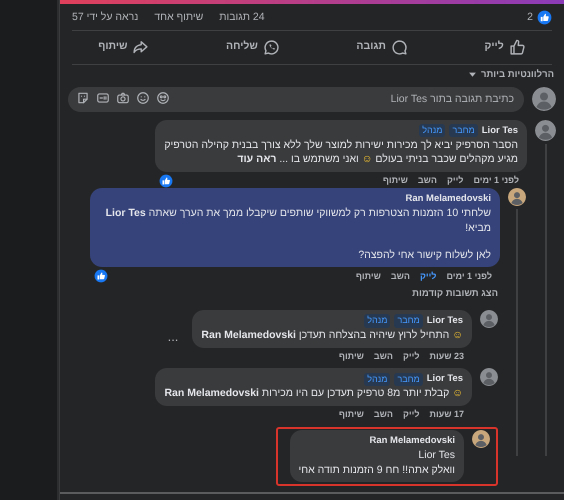 The image size is (564, 500). What do you see at coordinates (271, 47) in the screenshot?
I see `whatsapp-icon` at bounding box center [271, 47].